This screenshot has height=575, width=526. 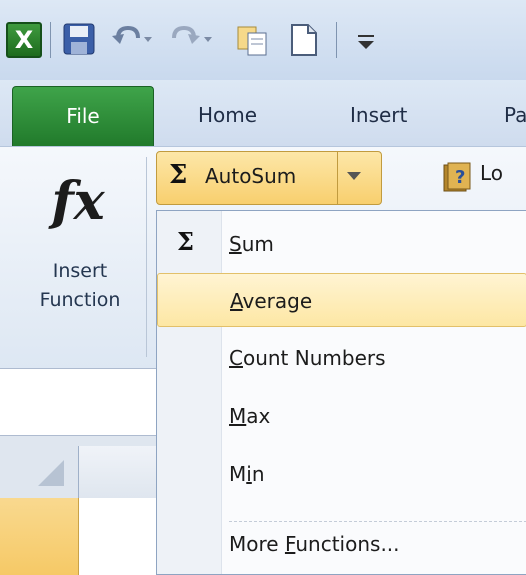 I want to click on save-icon, so click(x=79, y=39).